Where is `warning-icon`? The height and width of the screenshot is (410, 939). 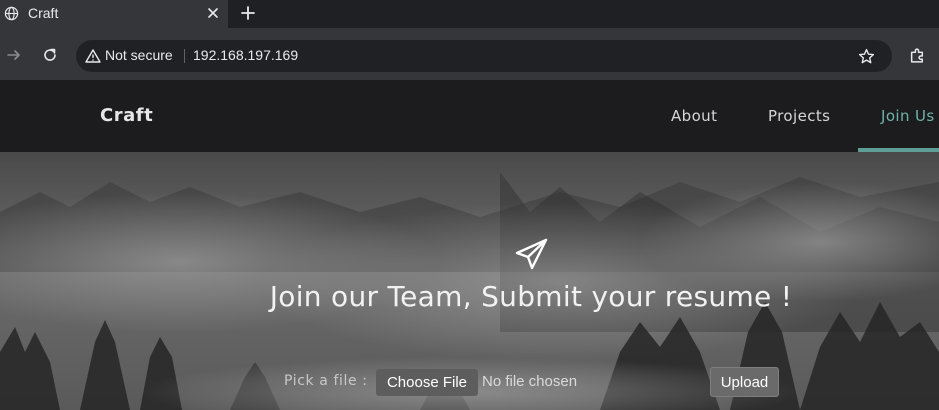
warning-icon is located at coordinates (93, 56).